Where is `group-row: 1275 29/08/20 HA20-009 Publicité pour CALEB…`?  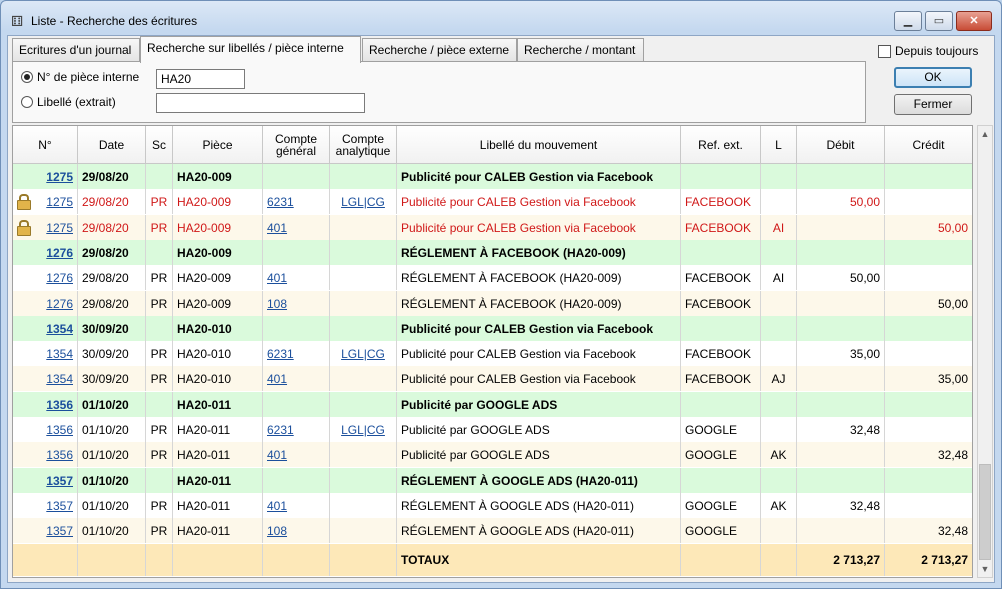 group-row: 1275 29/08/20 HA20-009 Publicité pour CALEB… is located at coordinates (492, 176).